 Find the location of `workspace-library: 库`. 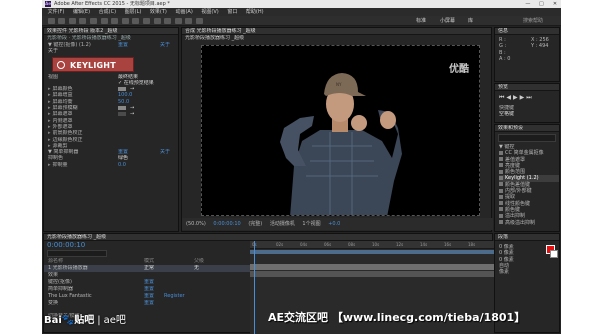

workspace-library: 库 is located at coordinates (470, 21).